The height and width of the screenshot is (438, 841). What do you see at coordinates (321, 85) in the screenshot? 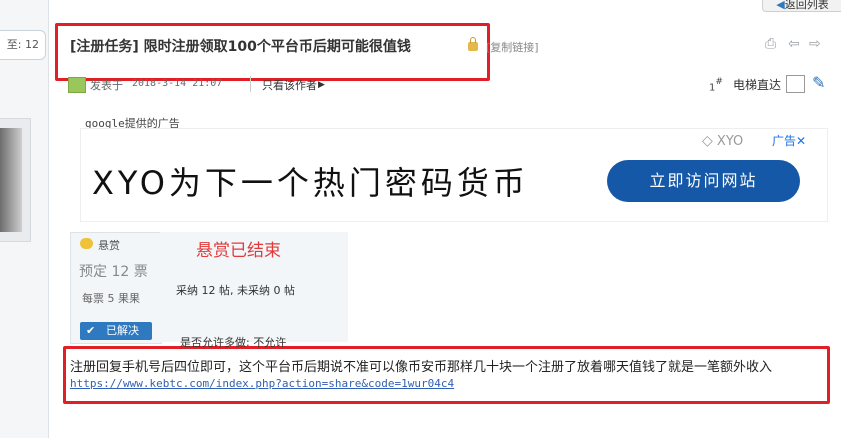
I see `arrow-right-icon: ▶` at bounding box center [321, 85].